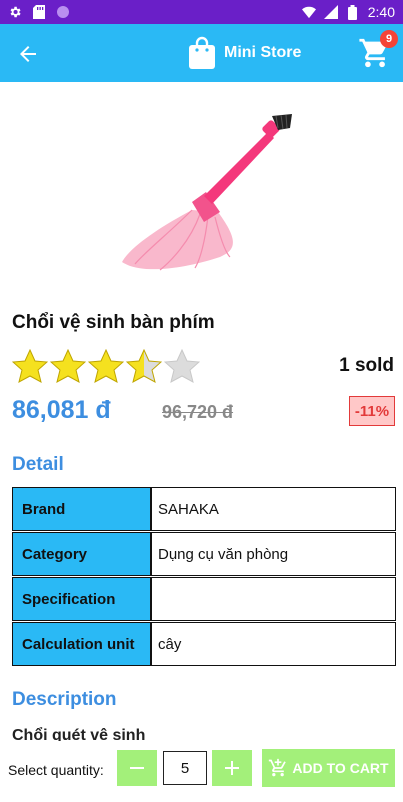 Image resolution: width=403 pixels, height=802 pixels. Describe the element at coordinates (366, 365) in the screenshot. I see `sold-count: 1 sold` at that location.